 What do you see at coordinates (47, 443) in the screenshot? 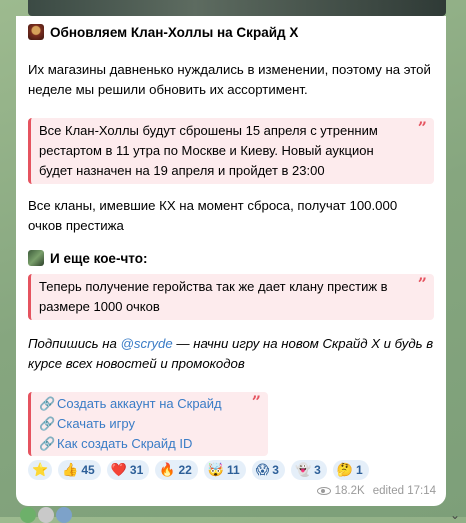
I see `link-green-icon: 🔗` at bounding box center [47, 443].